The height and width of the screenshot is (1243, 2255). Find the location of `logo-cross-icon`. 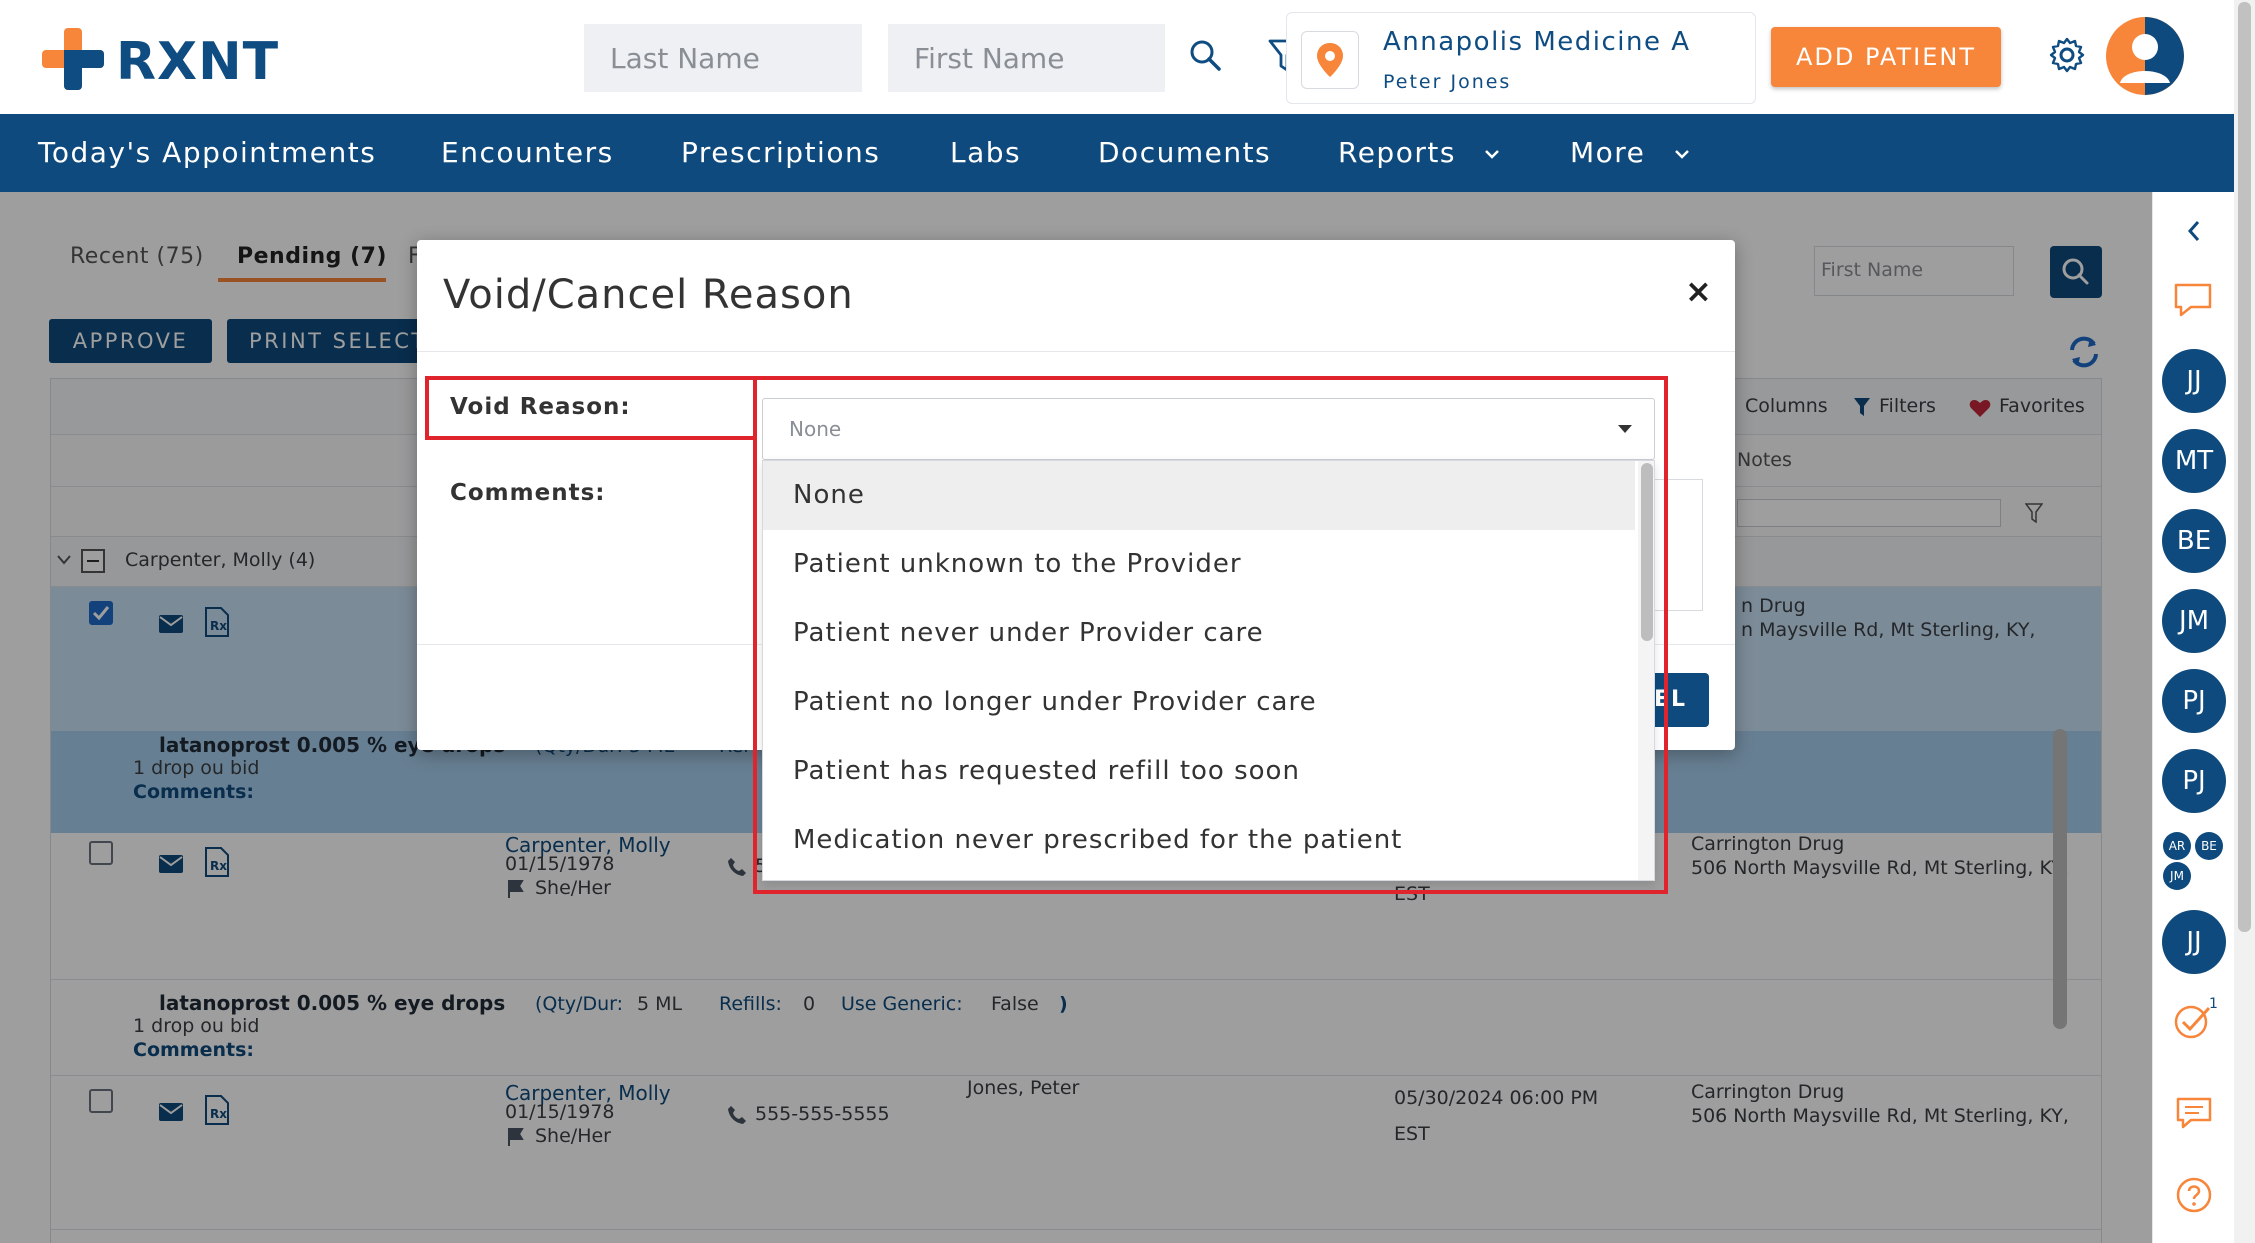

logo-cross-icon is located at coordinates (73, 59).